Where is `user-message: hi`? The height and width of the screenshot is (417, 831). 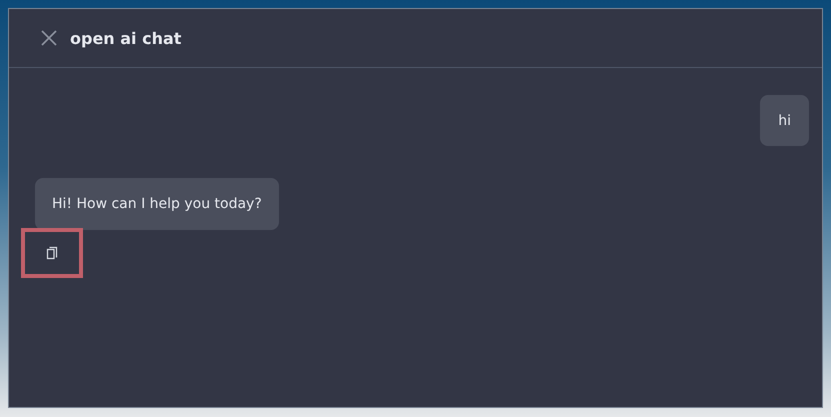
user-message: hi is located at coordinates (784, 120).